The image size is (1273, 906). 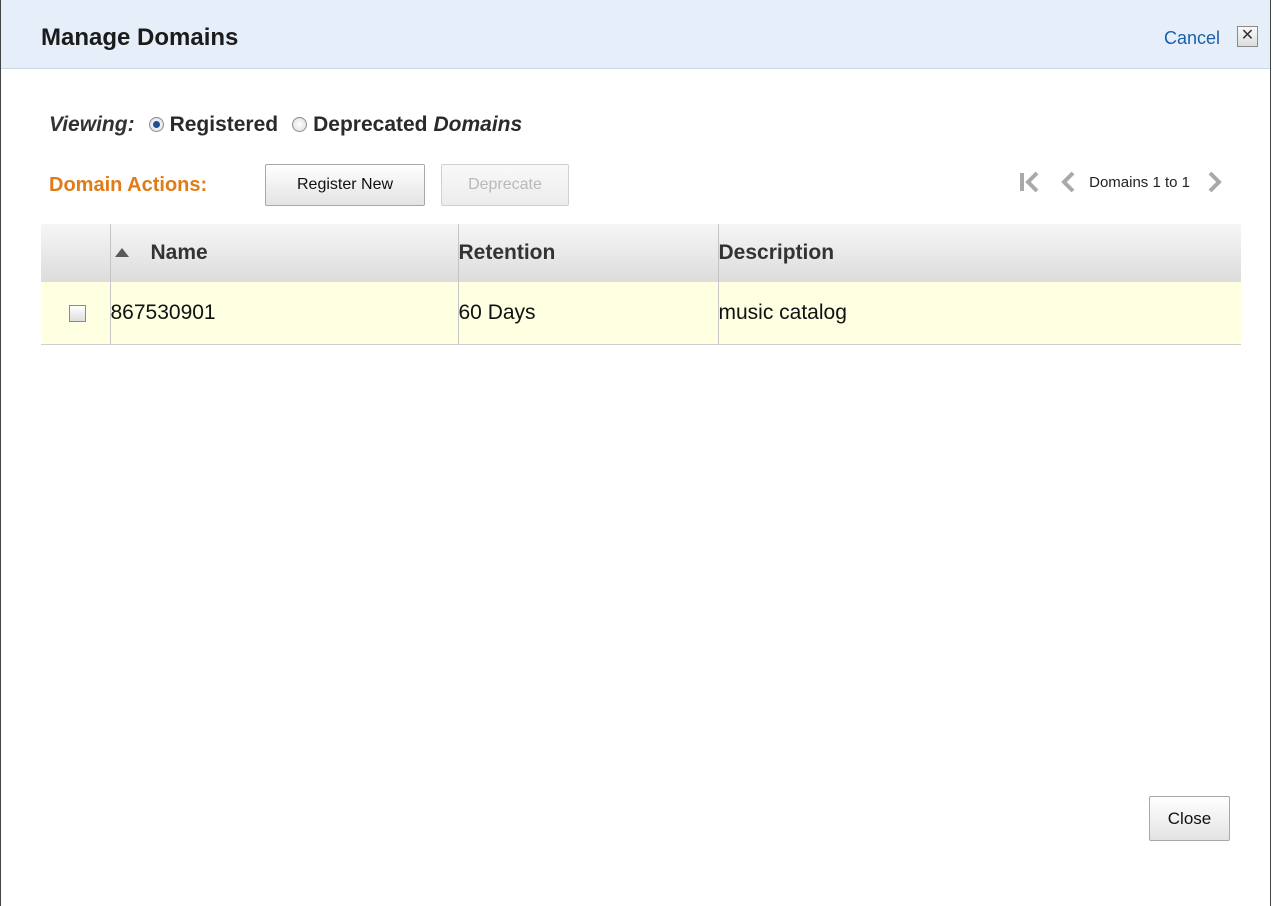 I want to click on description-column-header: Description, so click(x=979, y=253).